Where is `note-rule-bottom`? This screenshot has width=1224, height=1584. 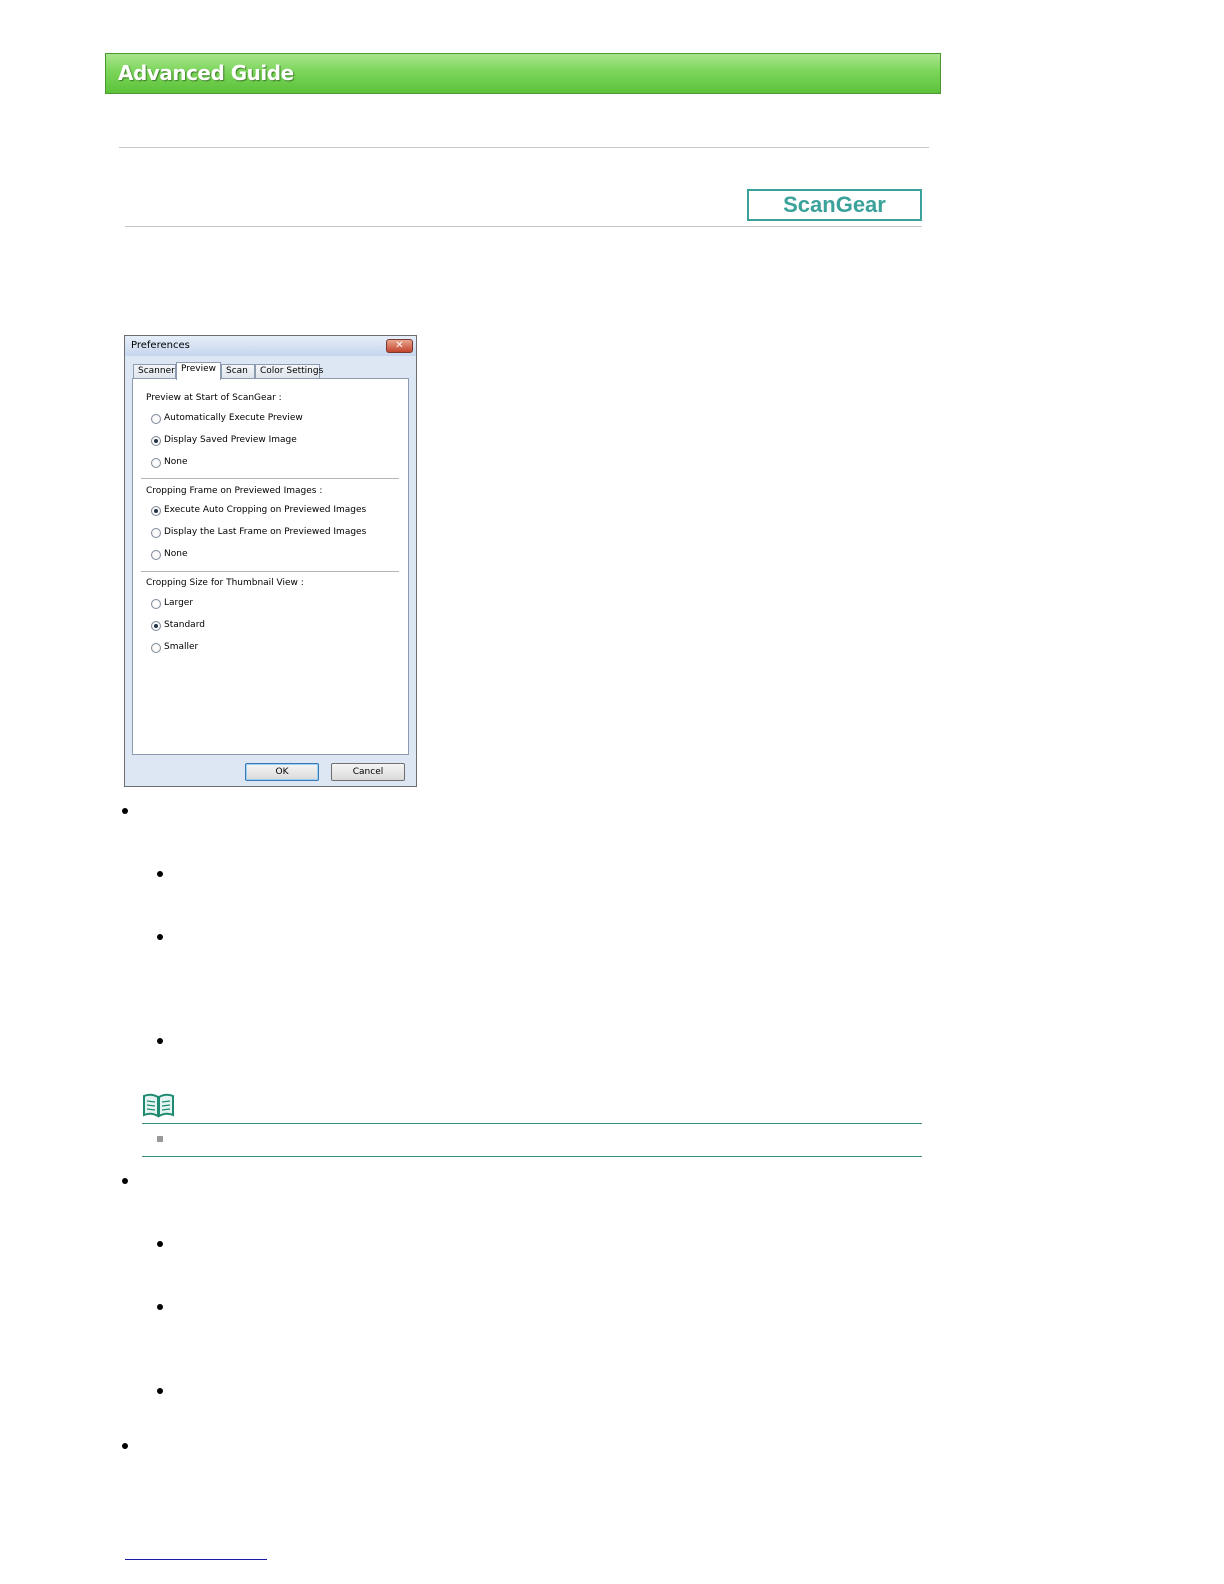
note-rule-bottom is located at coordinates (532, 1156).